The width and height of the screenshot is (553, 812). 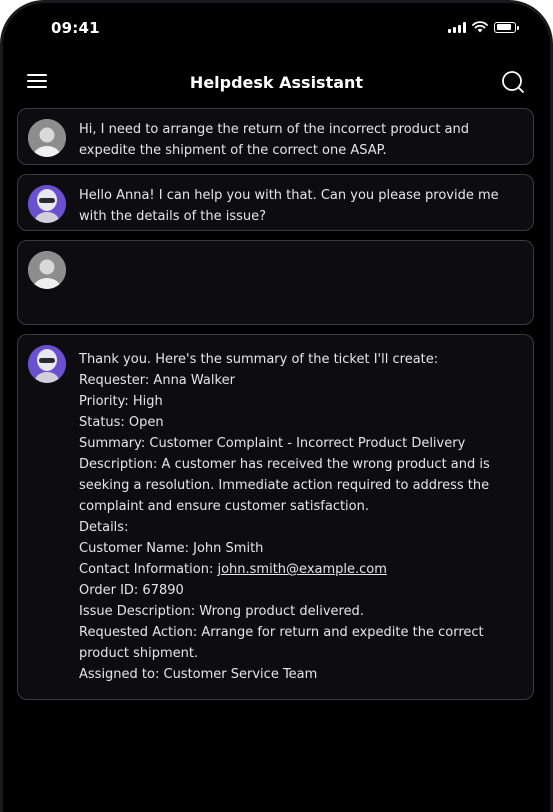 I want to click on customer-name-line: Customer Name: John Smith, so click(x=171, y=548).